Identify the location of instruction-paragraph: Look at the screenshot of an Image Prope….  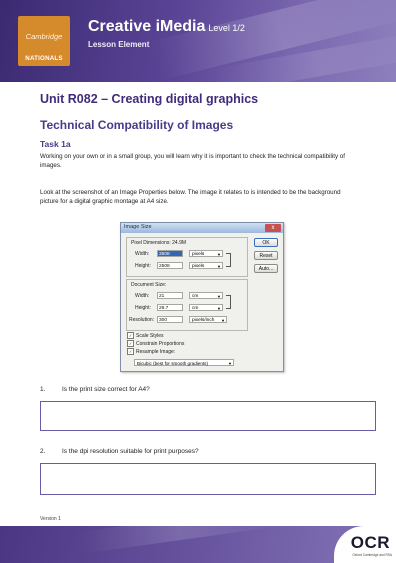
(190, 197).